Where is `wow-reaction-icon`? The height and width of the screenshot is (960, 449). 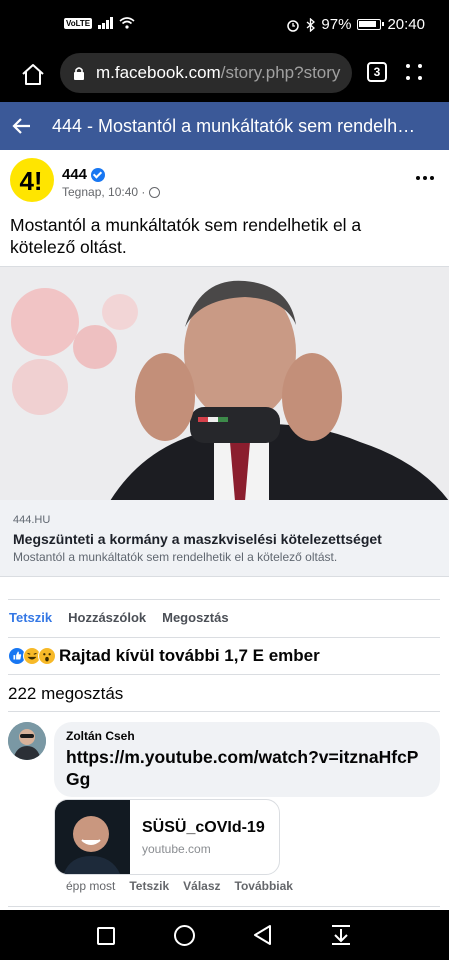
wow-reaction-icon is located at coordinates (47, 656).